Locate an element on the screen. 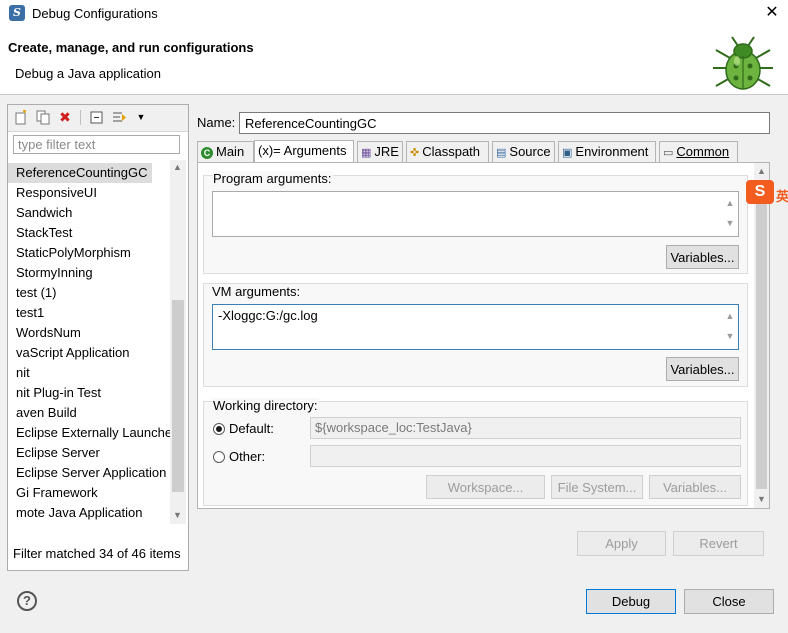  list-item: nit Plug-in Test is located at coordinates (89, 393).